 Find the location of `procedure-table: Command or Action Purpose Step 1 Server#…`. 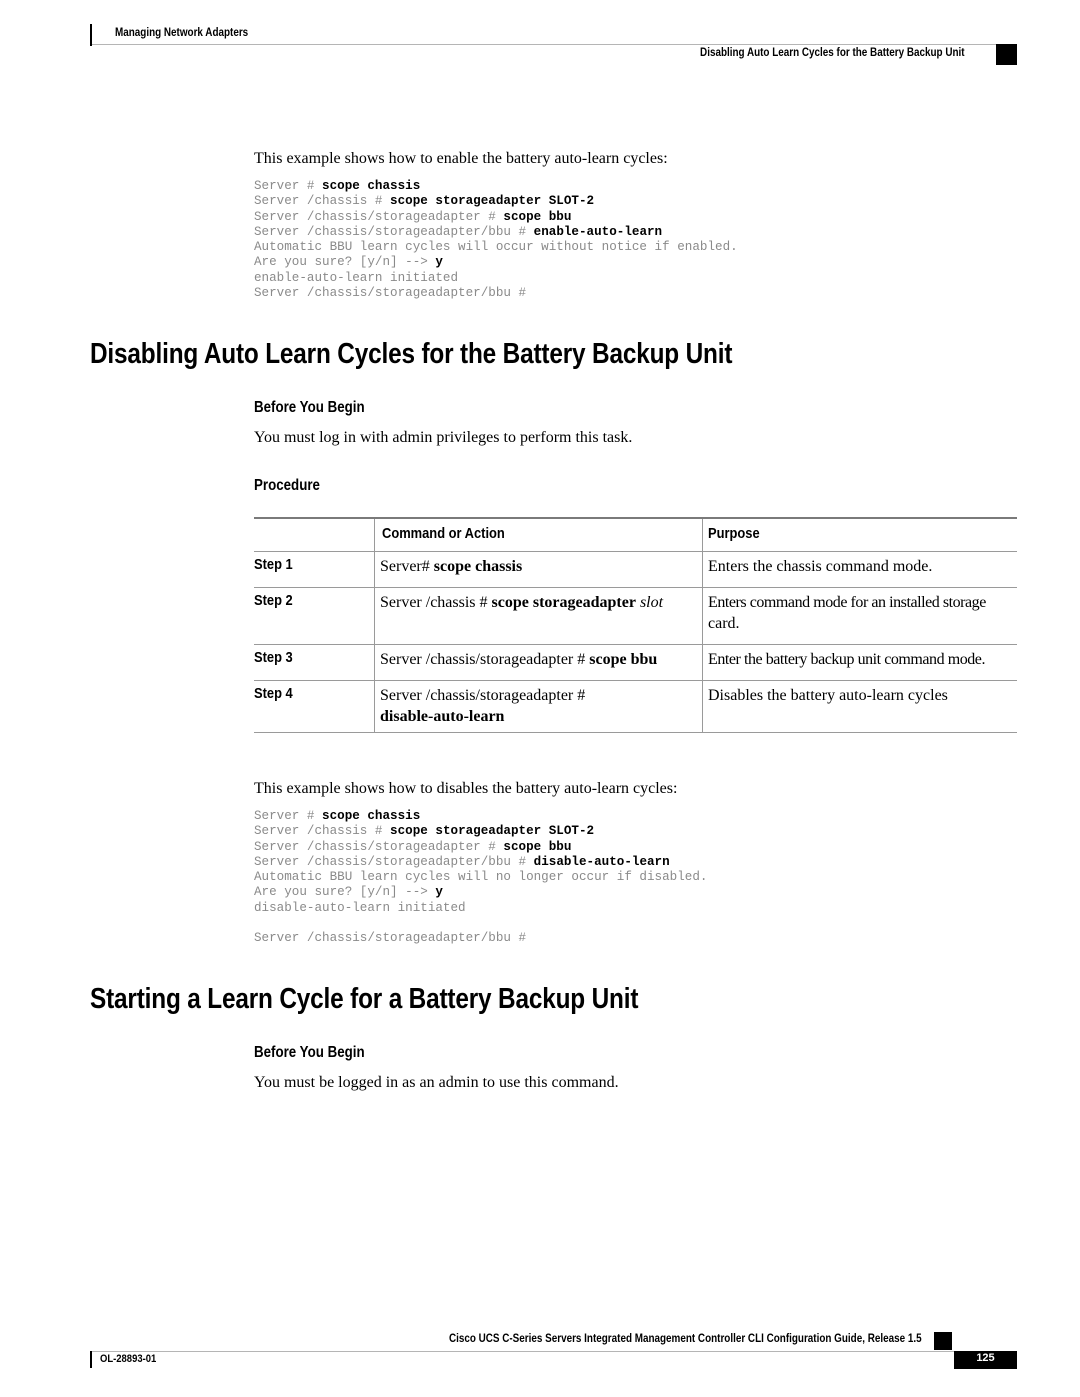

procedure-table: Command or Action Purpose Step 1 Server#… is located at coordinates (635, 625).